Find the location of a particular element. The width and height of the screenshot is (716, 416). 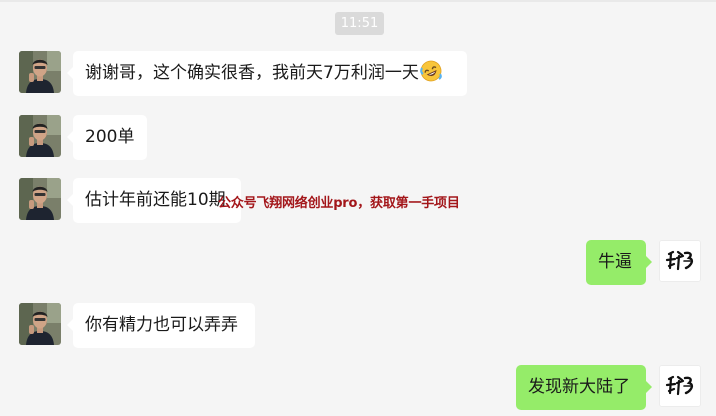

message-text: 牛逼 is located at coordinates (615, 262).